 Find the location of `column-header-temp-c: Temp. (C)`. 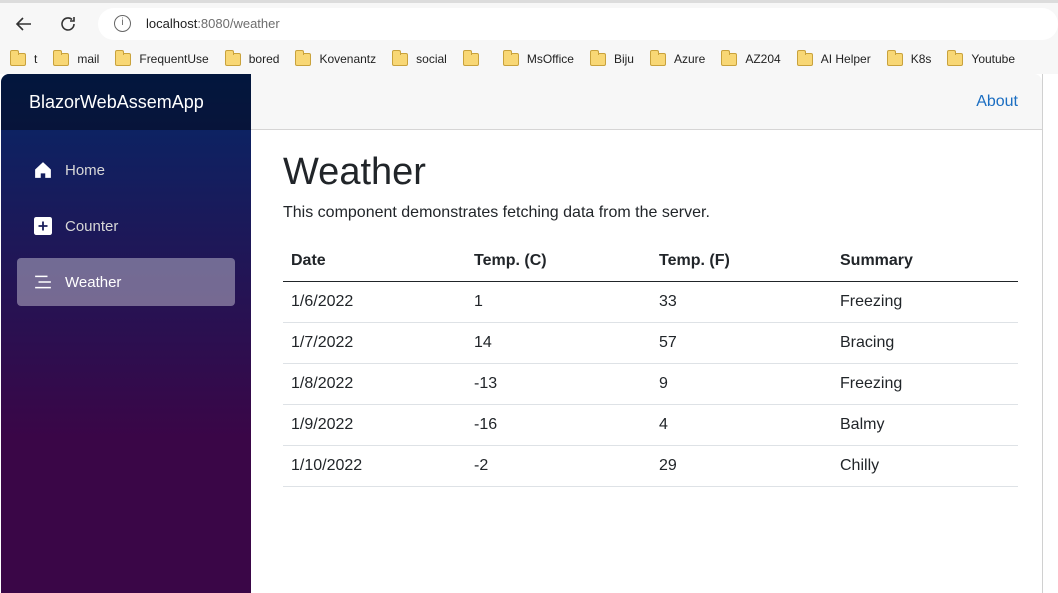

column-header-temp-c: Temp. (C) is located at coordinates (558, 262).